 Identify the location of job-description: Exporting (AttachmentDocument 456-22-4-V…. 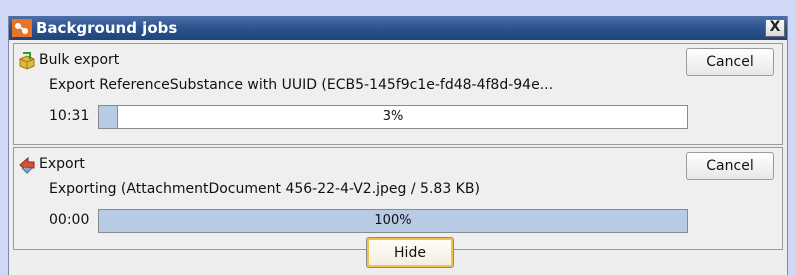
(264, 189).